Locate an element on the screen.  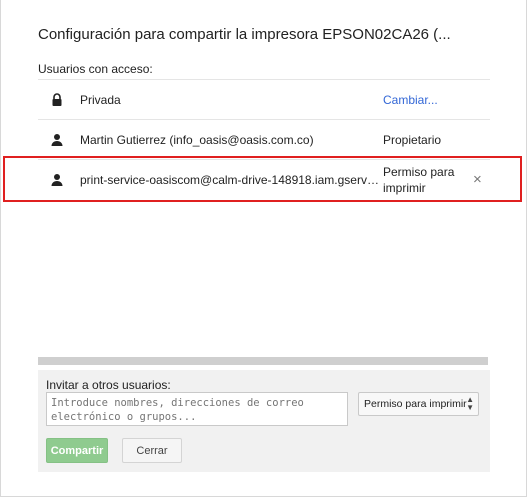
role-line-2: imprimir is located at coordinates (404, 187).